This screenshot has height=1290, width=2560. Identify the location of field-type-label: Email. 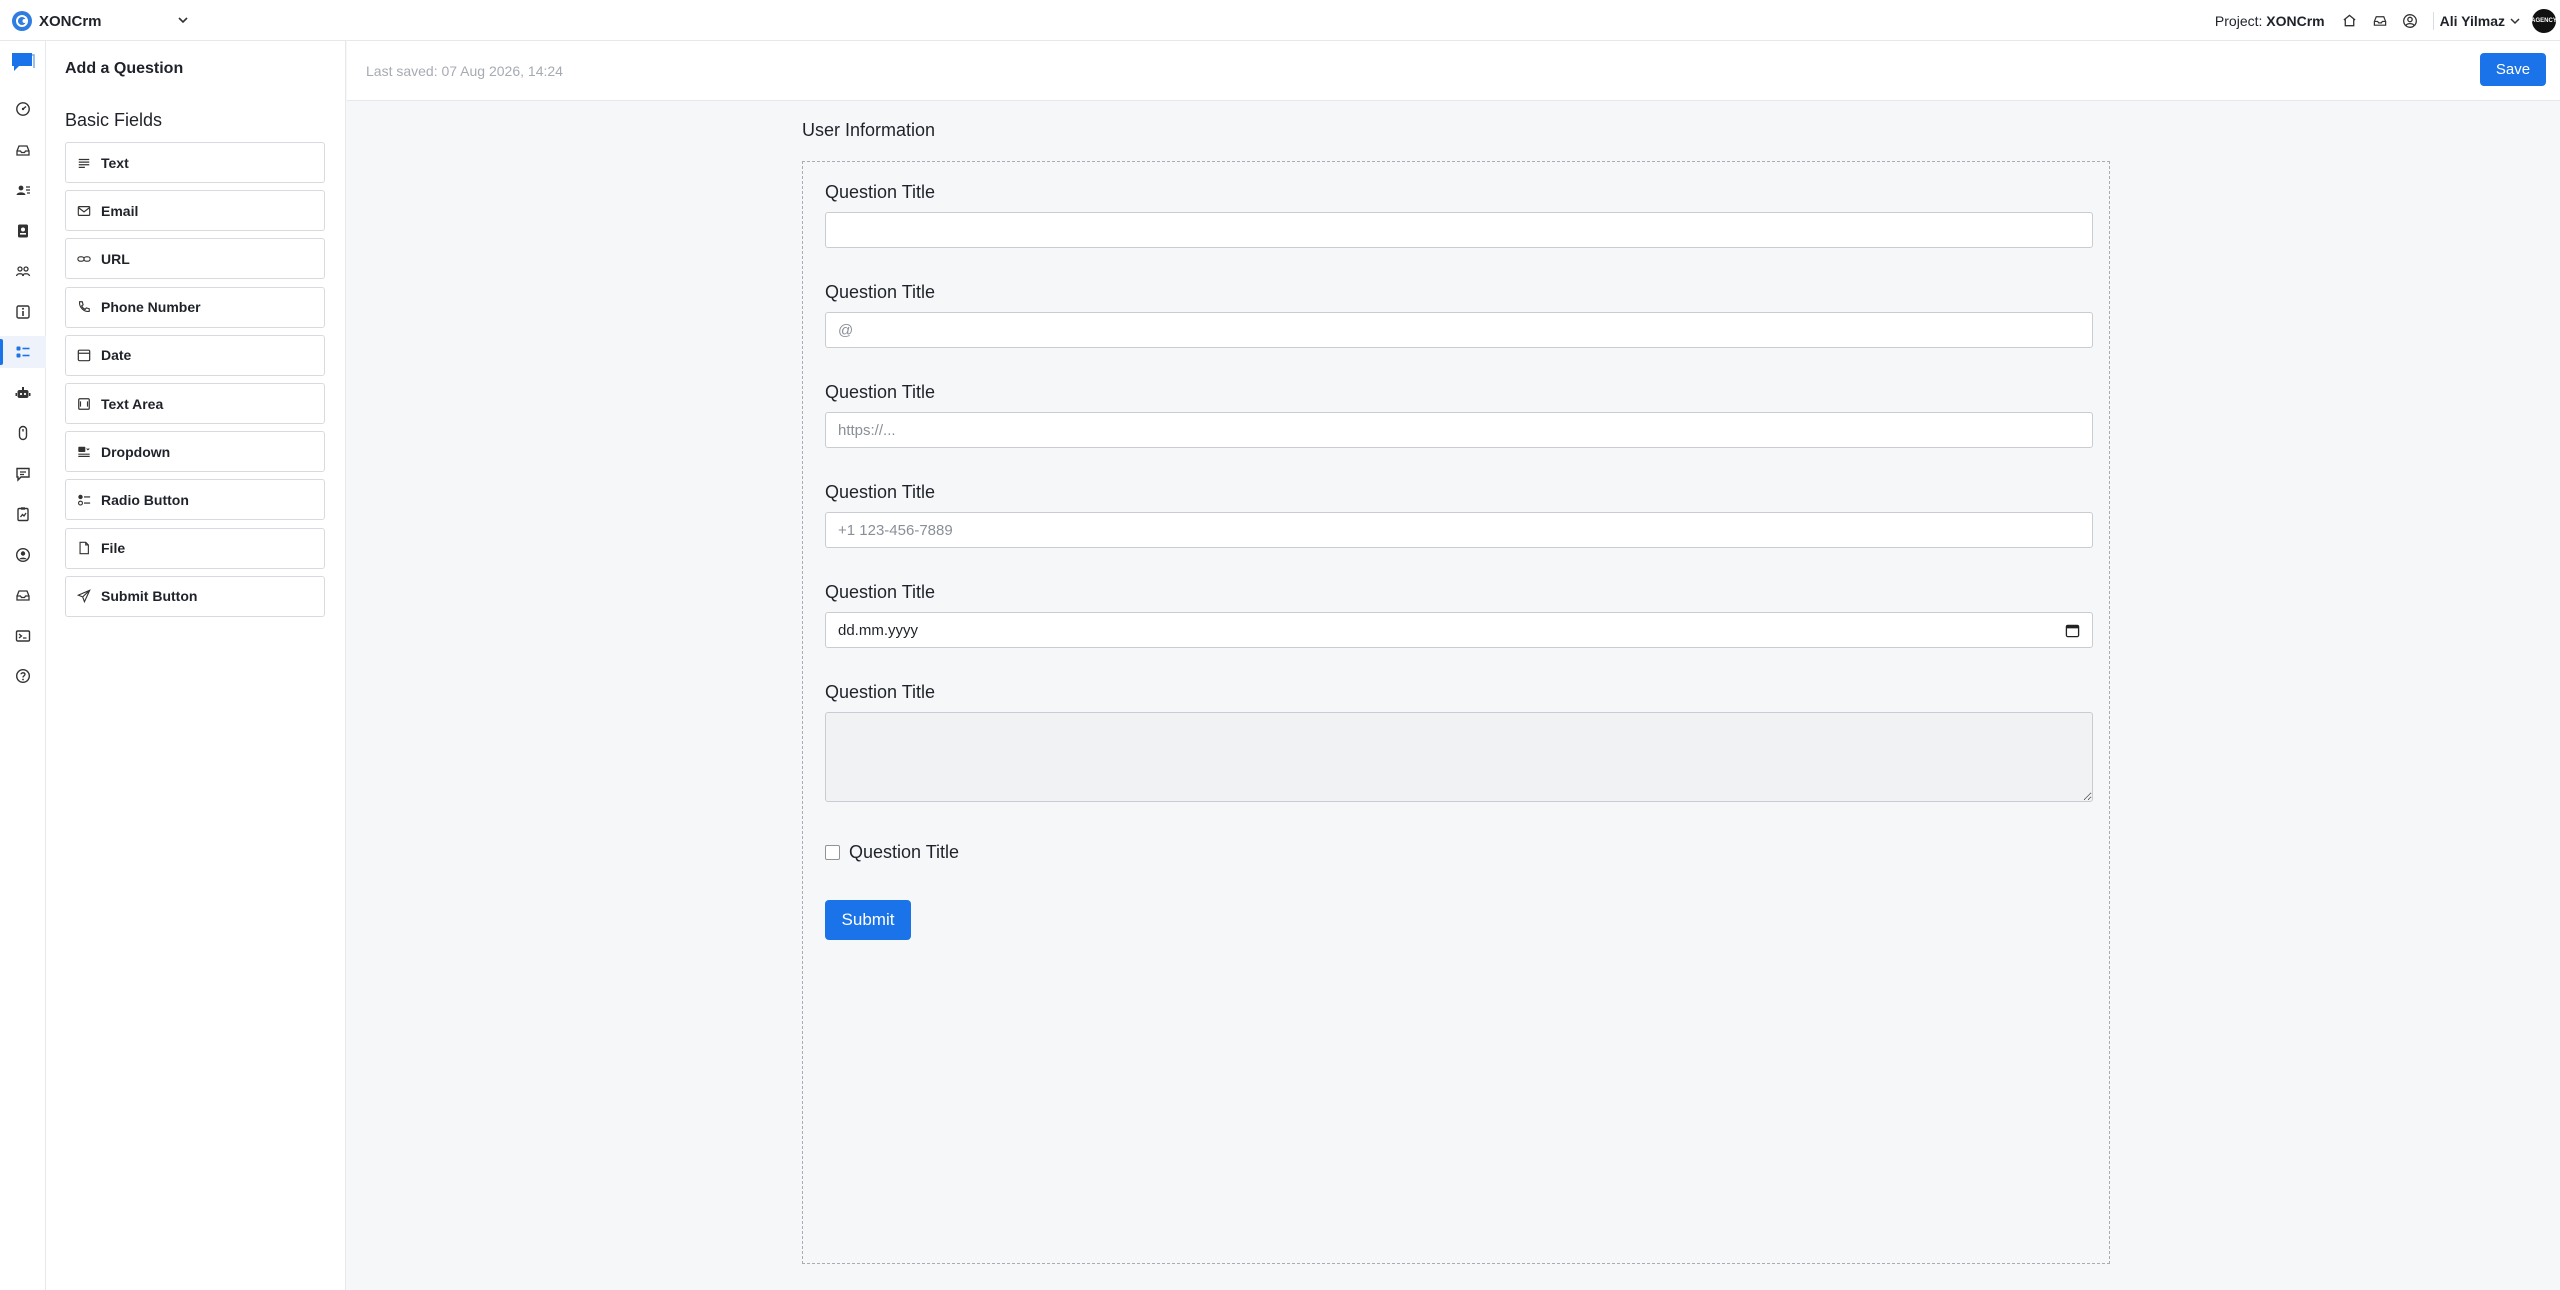
(120, 210).